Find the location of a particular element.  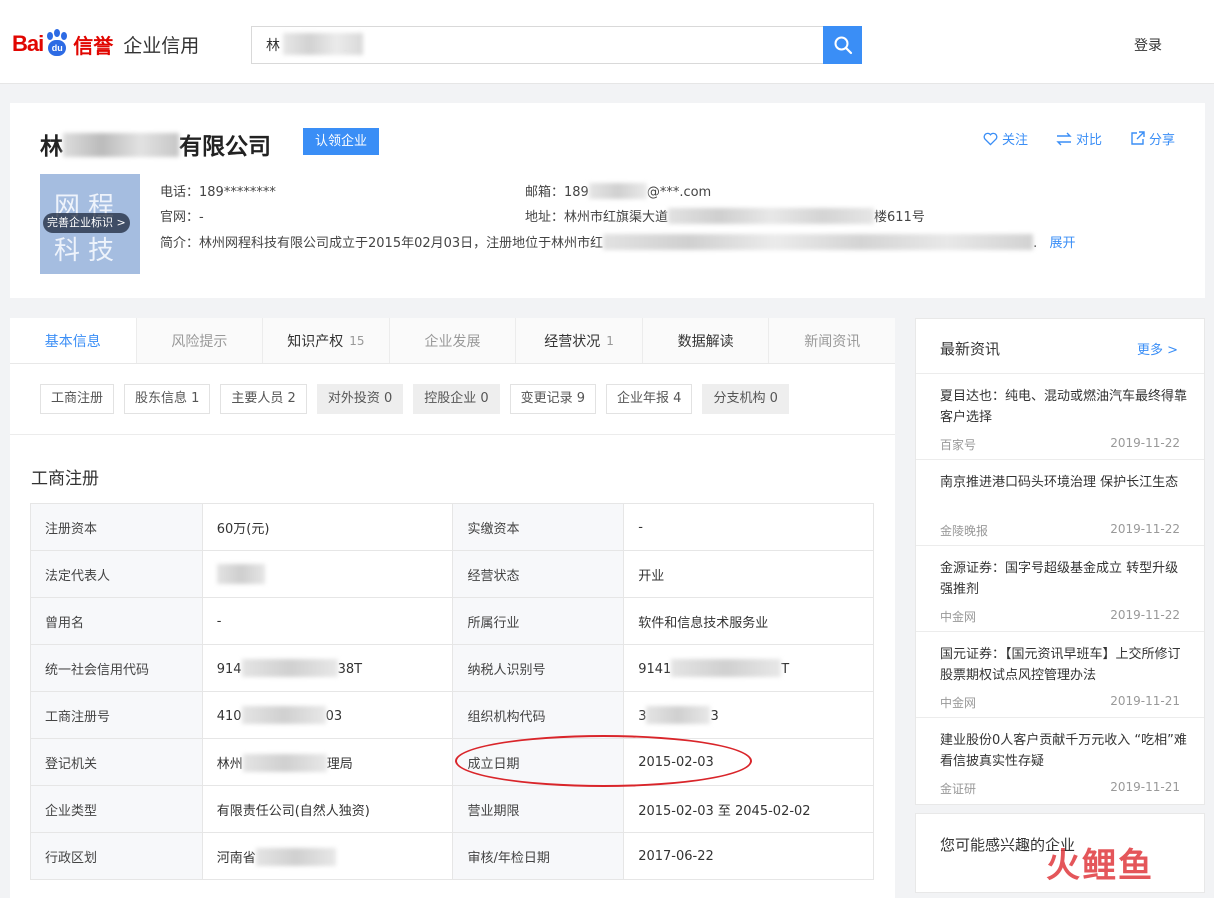

field-label: 注册资本 is located at coordinates (116, 527).